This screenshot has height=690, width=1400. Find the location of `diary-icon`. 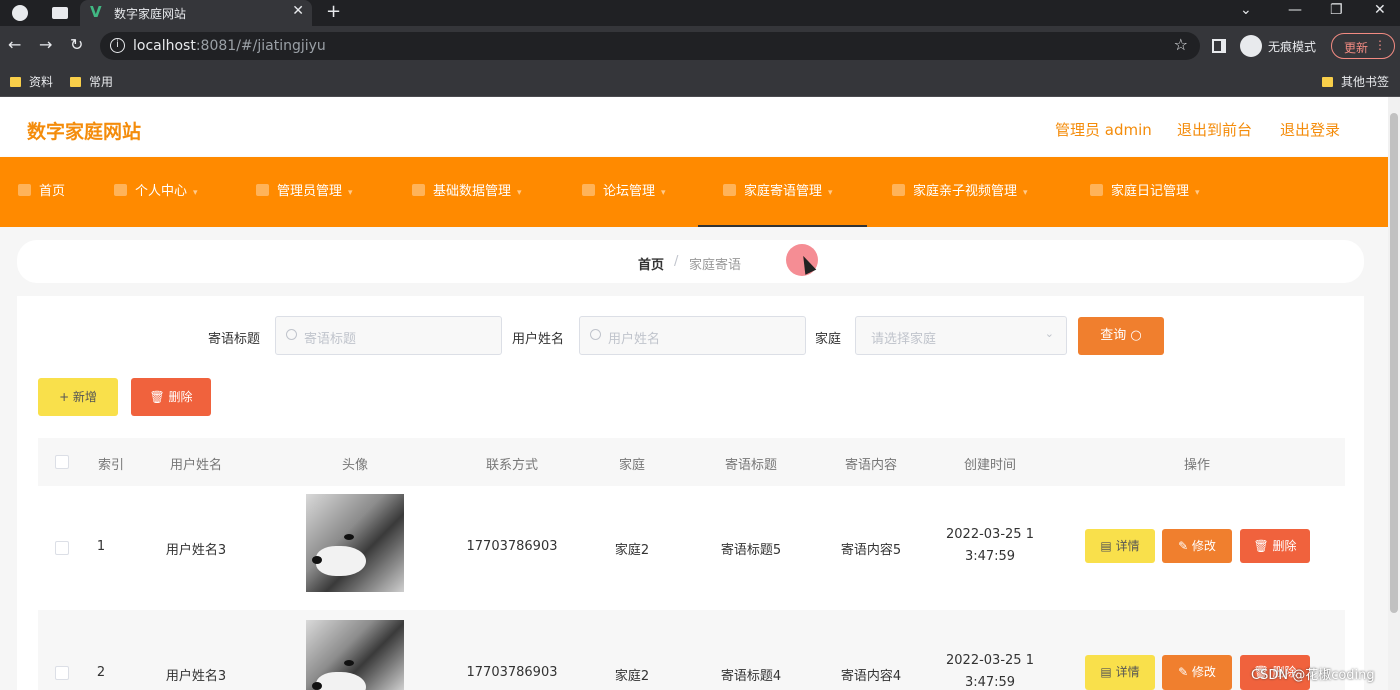

diary-icon is located at coordinates (1096, 190).